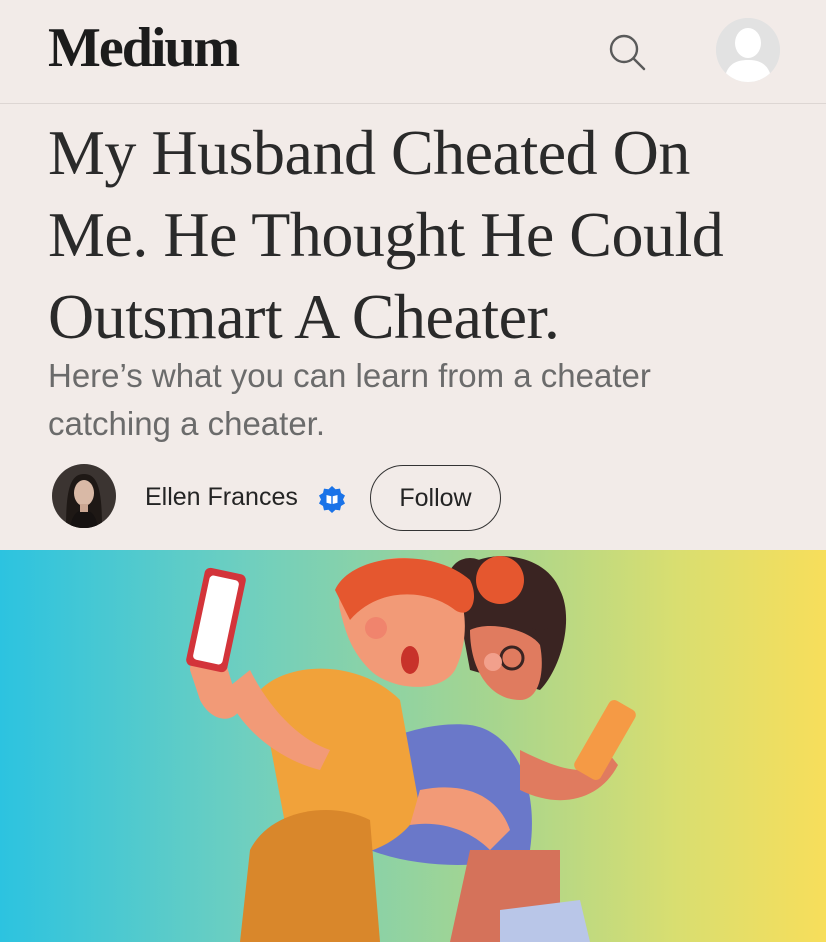  Describe the element at coordinates (413, 52) in the screenshot. I see `top-bar: Medium` at that location.